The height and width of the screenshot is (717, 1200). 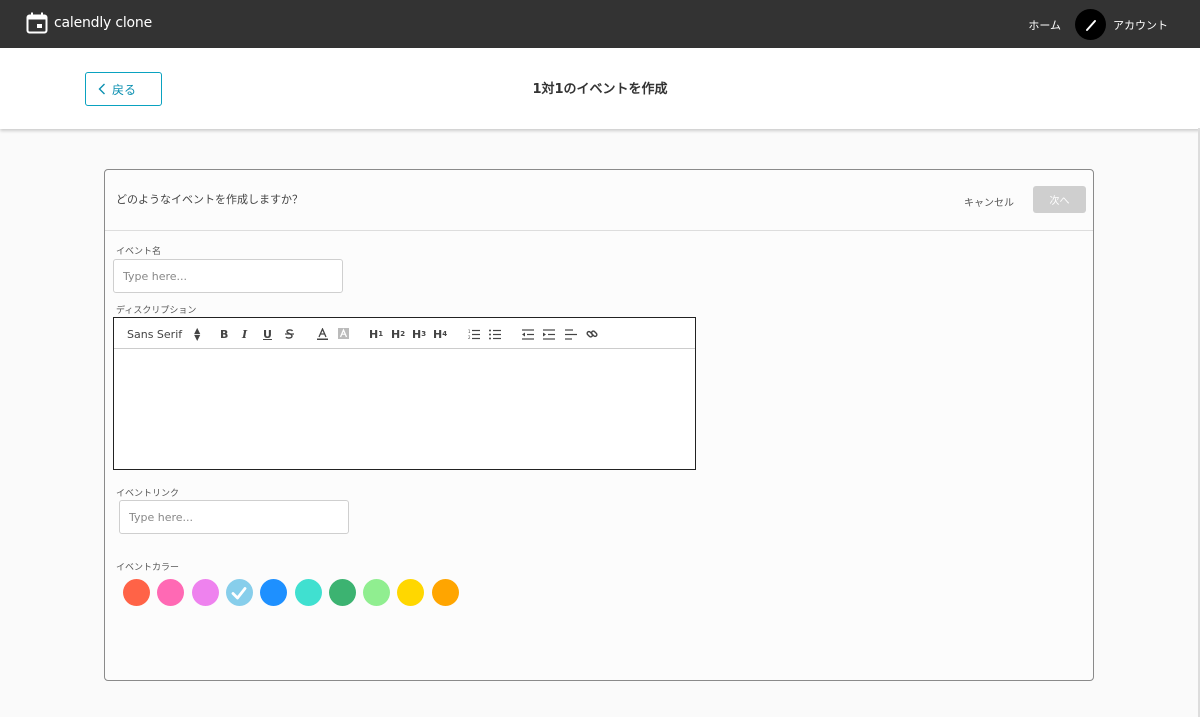 I want to click on ordered-list-button: 1 2, so click(x=474, y=334).